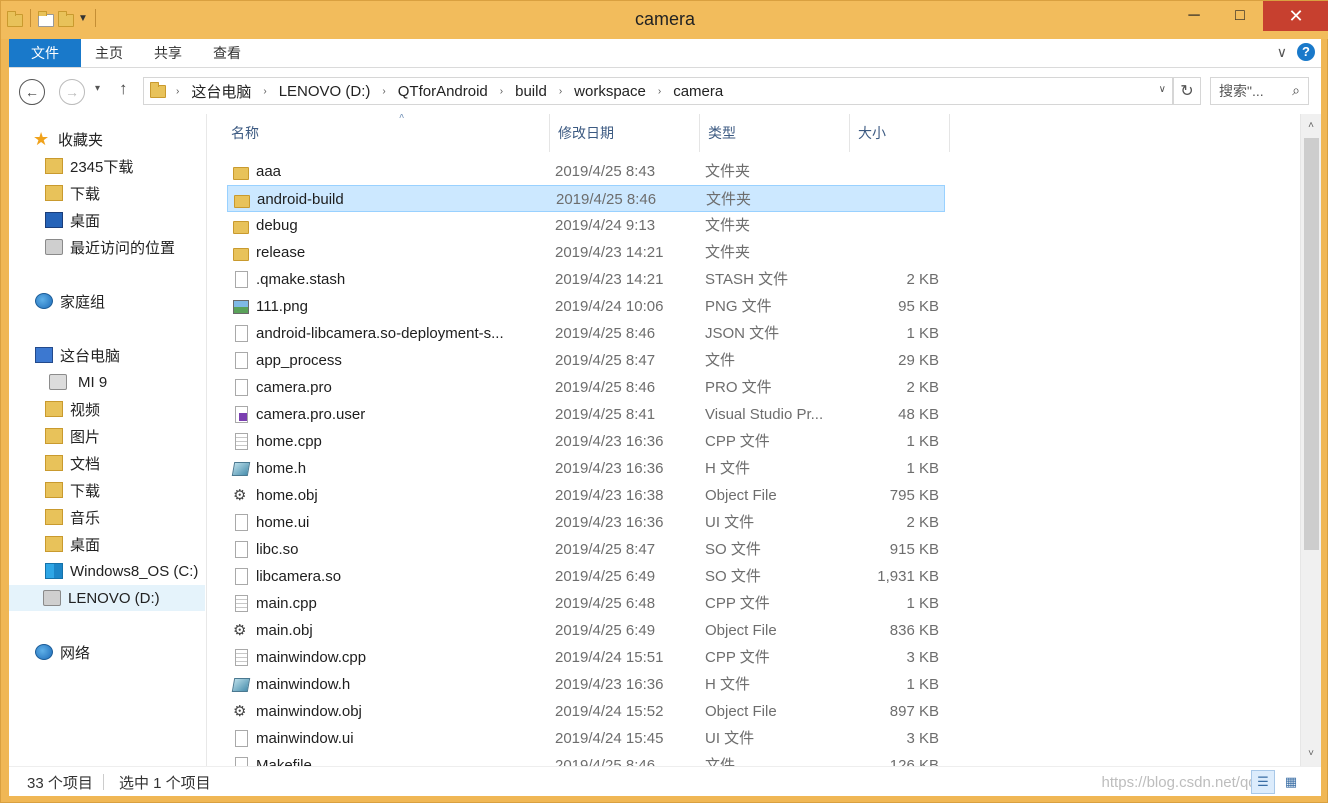 Image resolution: width=1328 pixels, height=803 pixels. I want to click on file-row: mainwindow.ui 2019/4/24 15:45 UI 文件 3 KB, so click(586, 738).